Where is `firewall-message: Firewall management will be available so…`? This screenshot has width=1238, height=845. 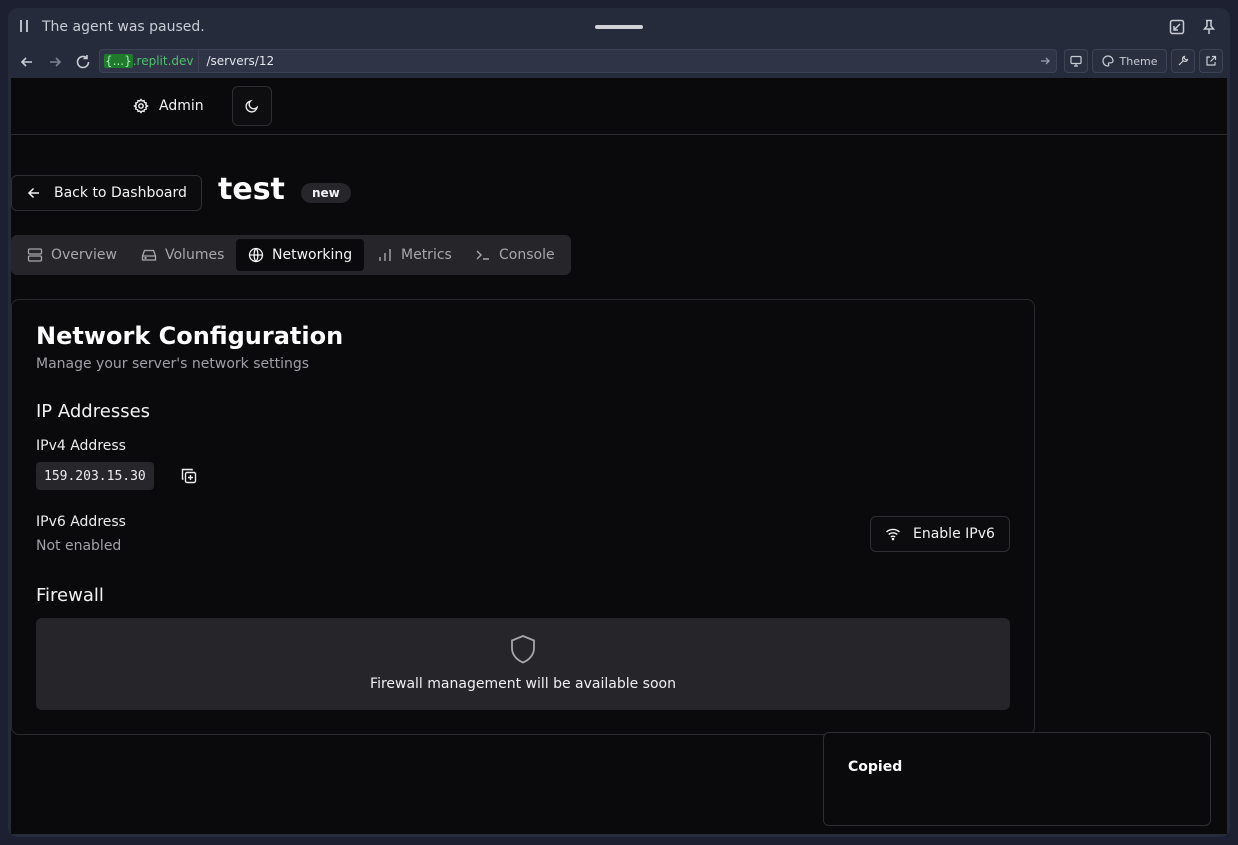 firewall-message: Firewall management will be available so… is located at coordinates (523, 684).